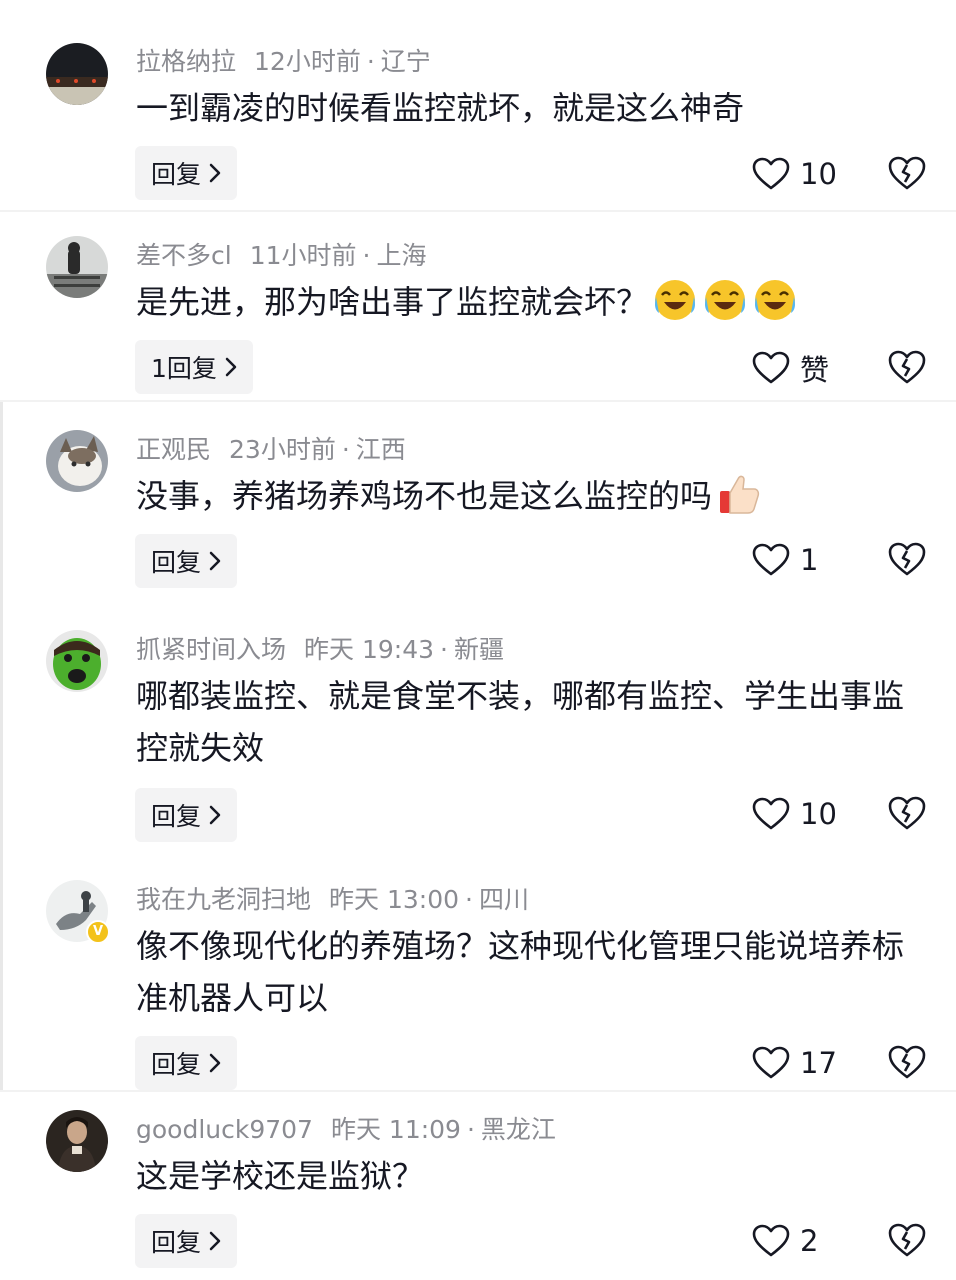 This screenshot has width=956, height=1280. What do you see at coordinates (531, 496) in the screenshot?
I see `comment-text: 没事，养猪场养鸡场不也是这么监控的吗` at bounding box center [531, 496].